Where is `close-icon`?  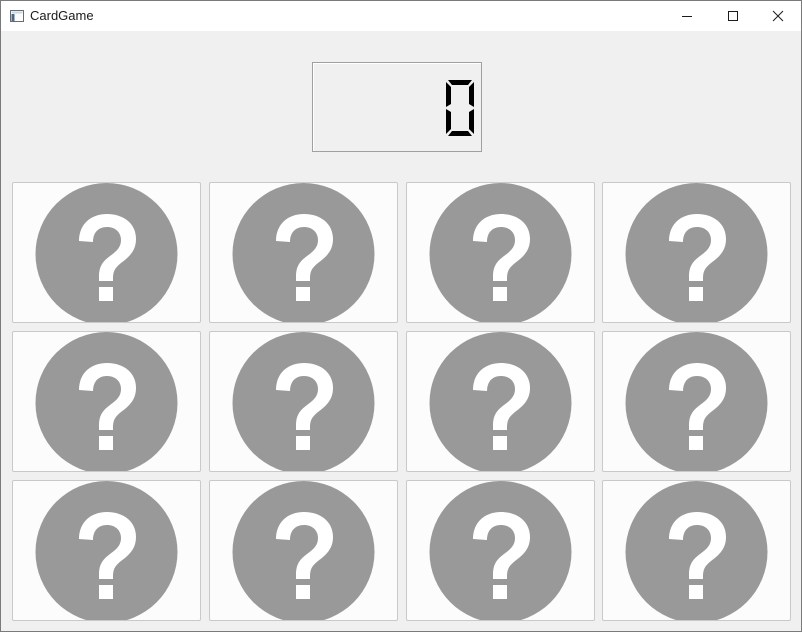
close-icon is located at coordinates (778, 16).